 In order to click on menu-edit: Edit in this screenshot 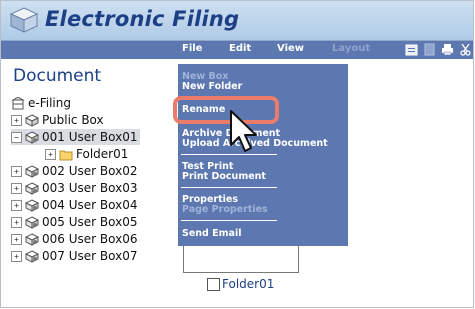, I will do `click(240, 48)`.